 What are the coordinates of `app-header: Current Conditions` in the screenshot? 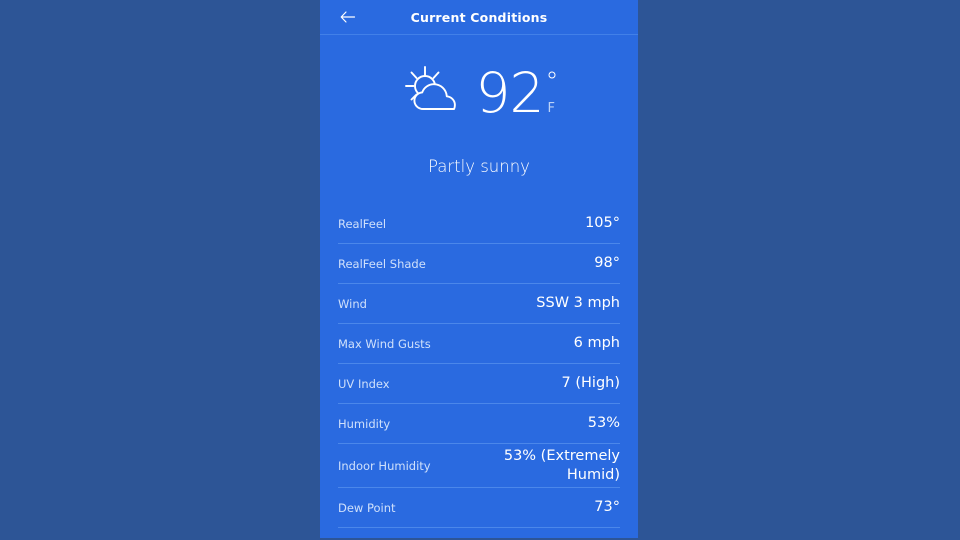 It's located at (479, 17).